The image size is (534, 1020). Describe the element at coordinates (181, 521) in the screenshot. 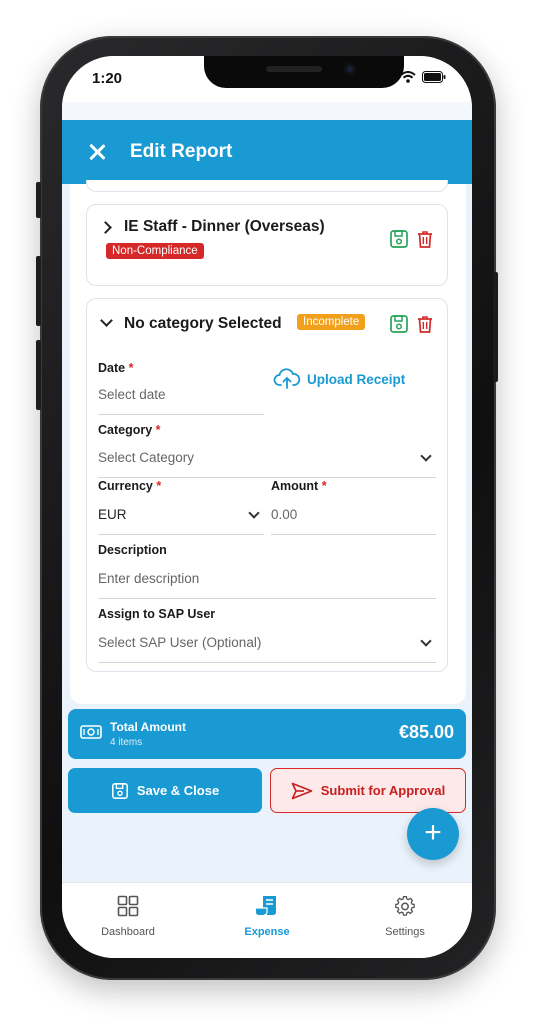

I see `currency-select: EUR` at that location.